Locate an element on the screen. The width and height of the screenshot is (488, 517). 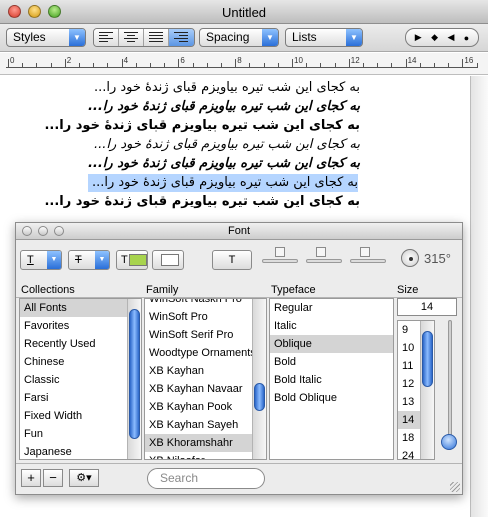
shadow-offset-knob is located at coordinates (365, 252).